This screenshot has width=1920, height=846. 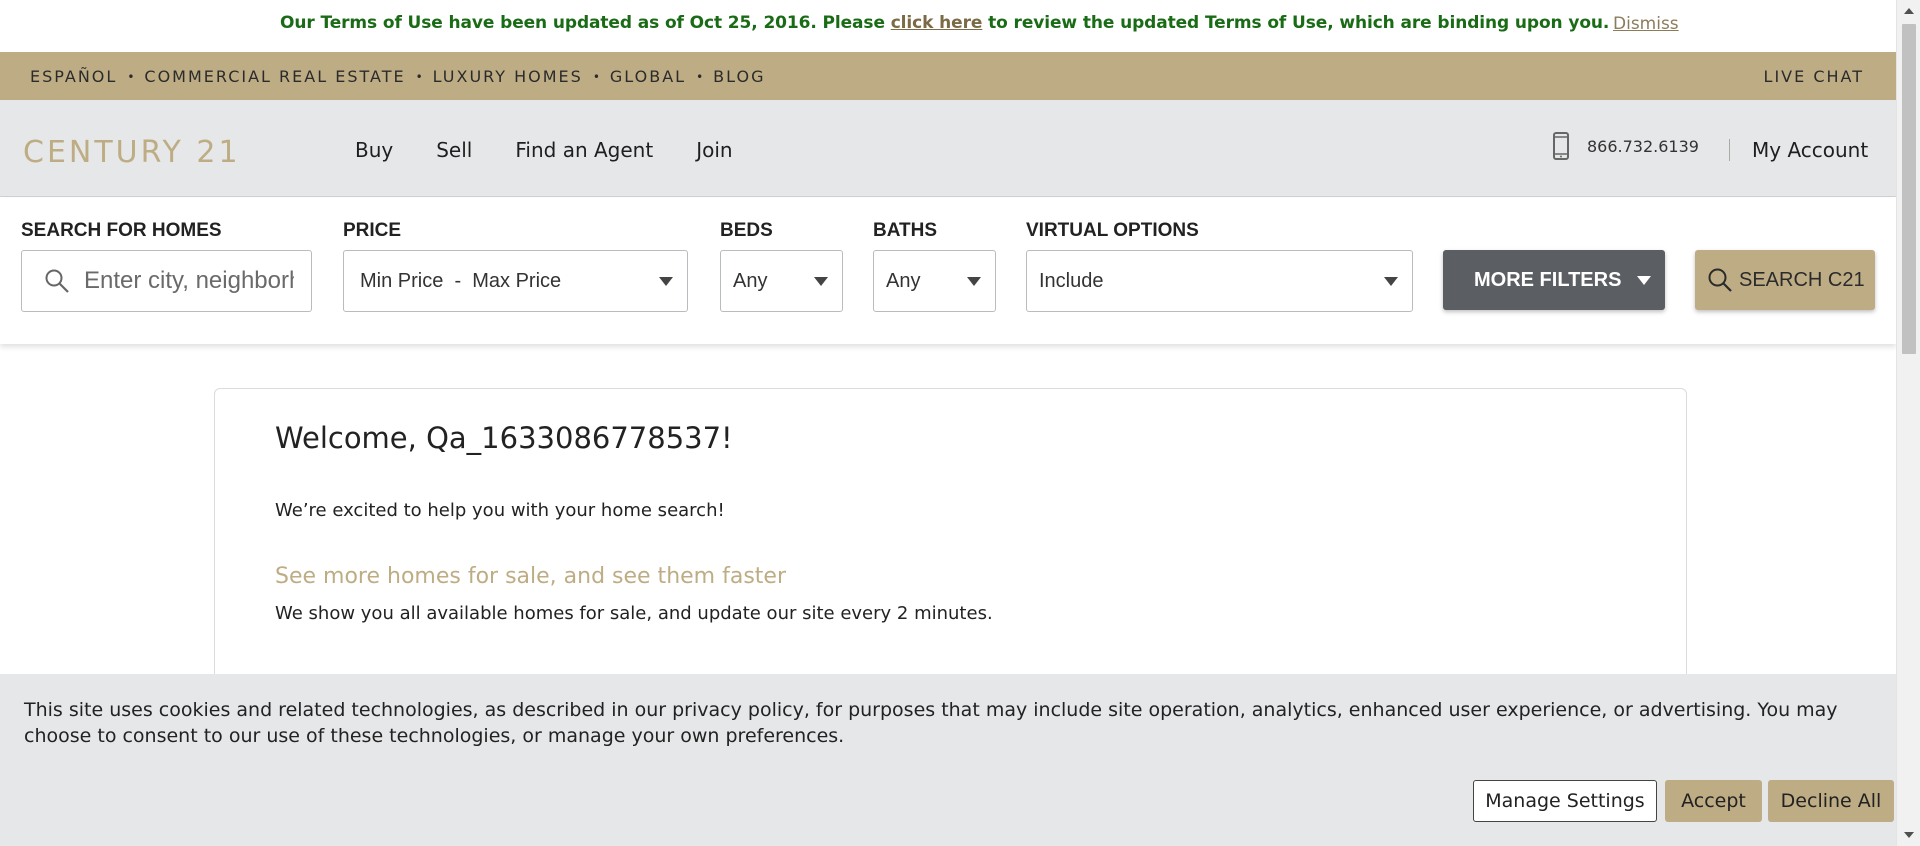 I want to click on main-nav: Buy Sell Find an Agent Join, so click(x=565, y=150).